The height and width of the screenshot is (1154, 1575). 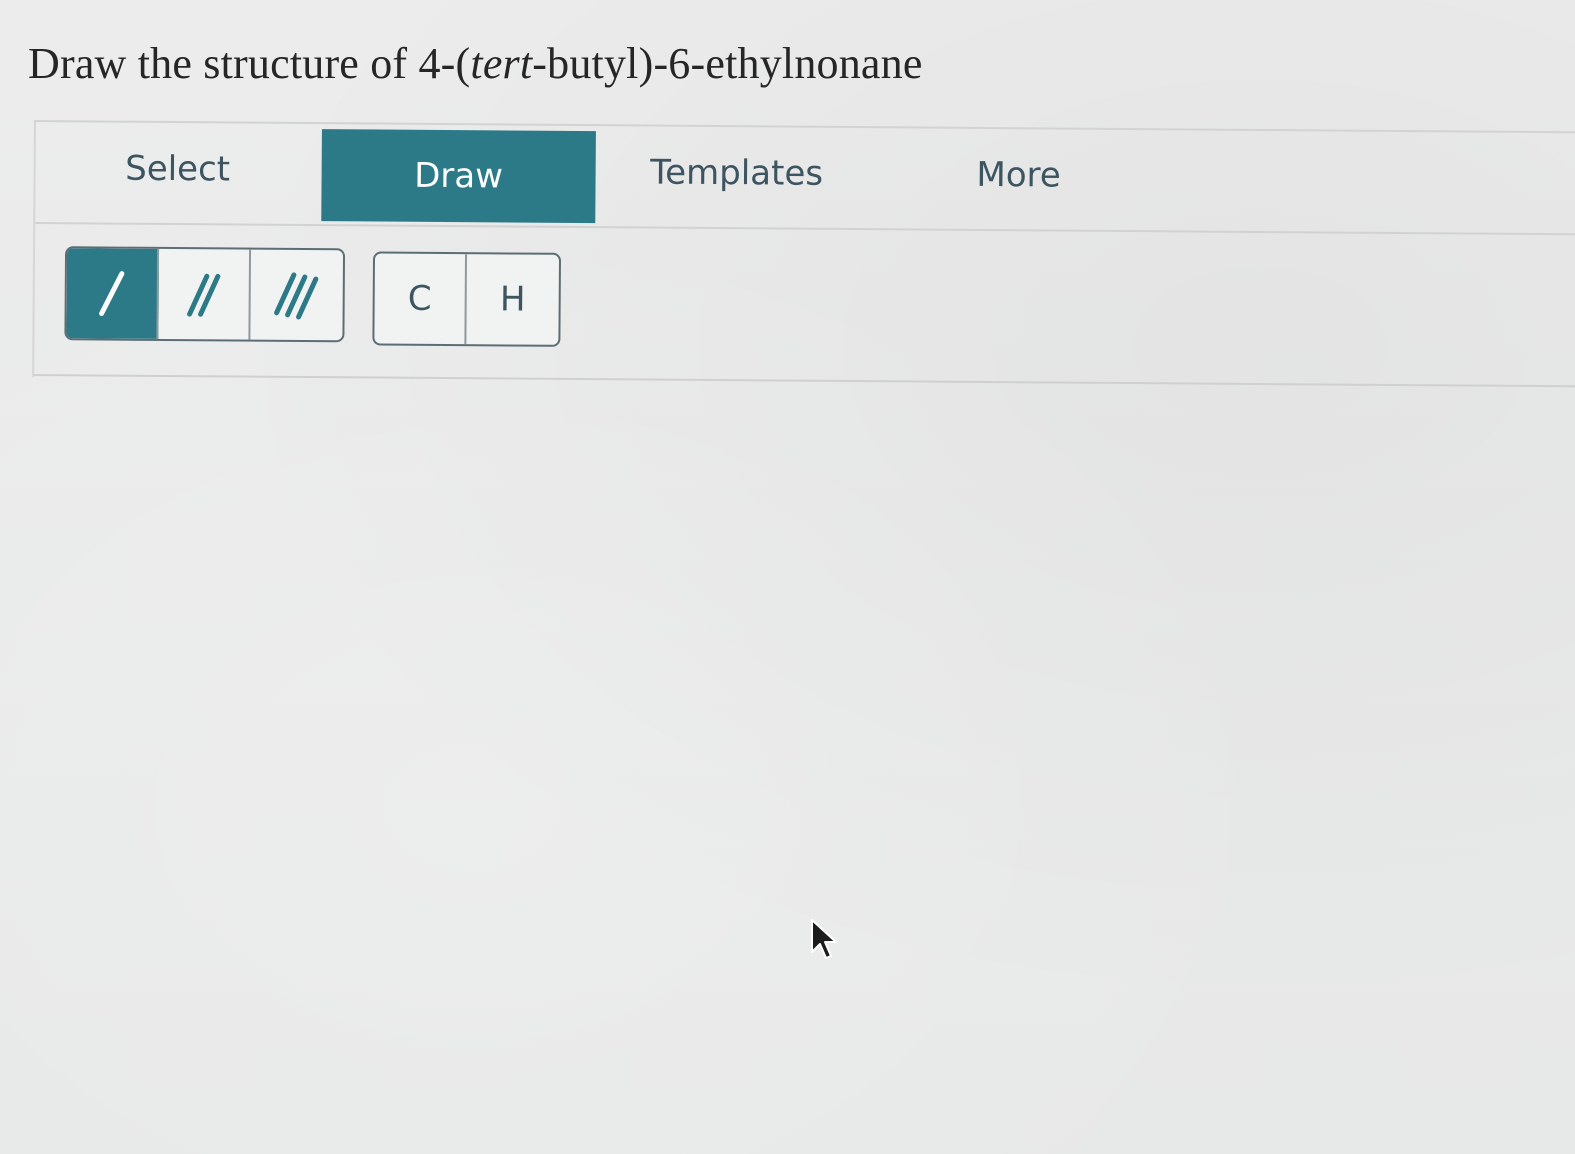 I want to click on tab-more: More, so click(x=1018, y=175).